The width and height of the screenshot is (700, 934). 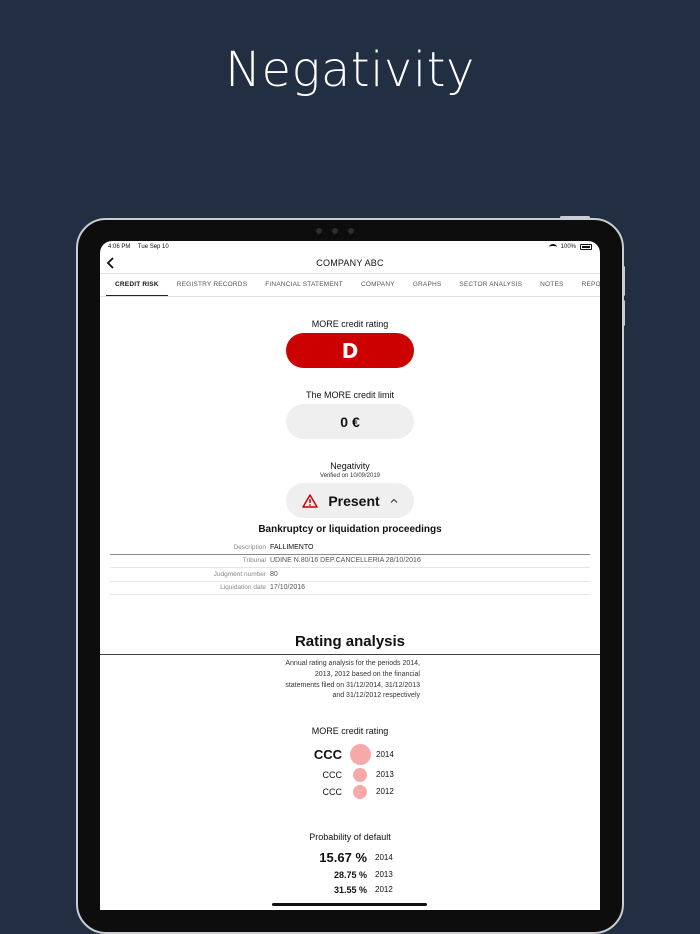 I want to click on row-label: Liquidation date, so click(x=243, y=588).